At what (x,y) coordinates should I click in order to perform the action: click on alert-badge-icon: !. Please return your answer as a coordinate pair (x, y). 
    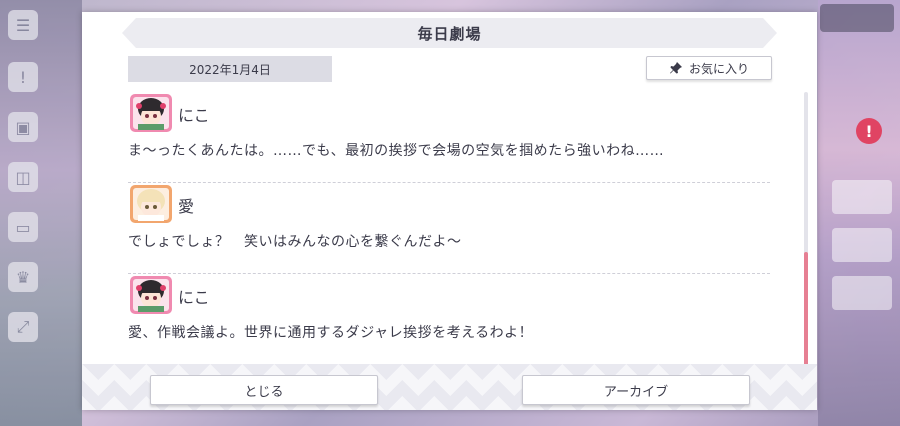
    Looking at the image, I should click on (869, 131).